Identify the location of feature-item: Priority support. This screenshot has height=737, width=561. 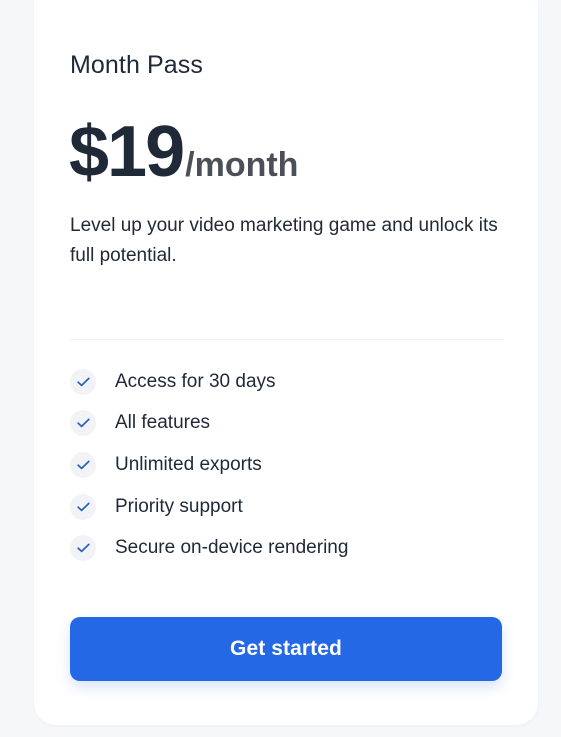
(209, 507).